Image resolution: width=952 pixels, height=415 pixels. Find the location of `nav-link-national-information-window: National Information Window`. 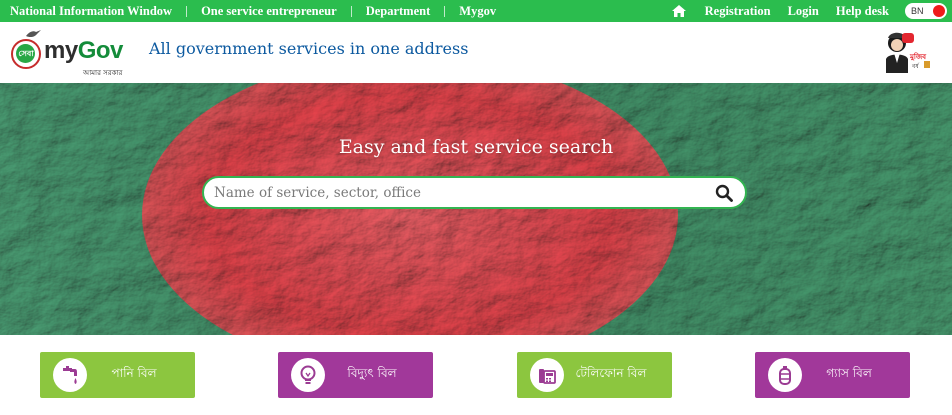

nav-link-national-information-window: National Information Window is located at coordinates (91, 11).